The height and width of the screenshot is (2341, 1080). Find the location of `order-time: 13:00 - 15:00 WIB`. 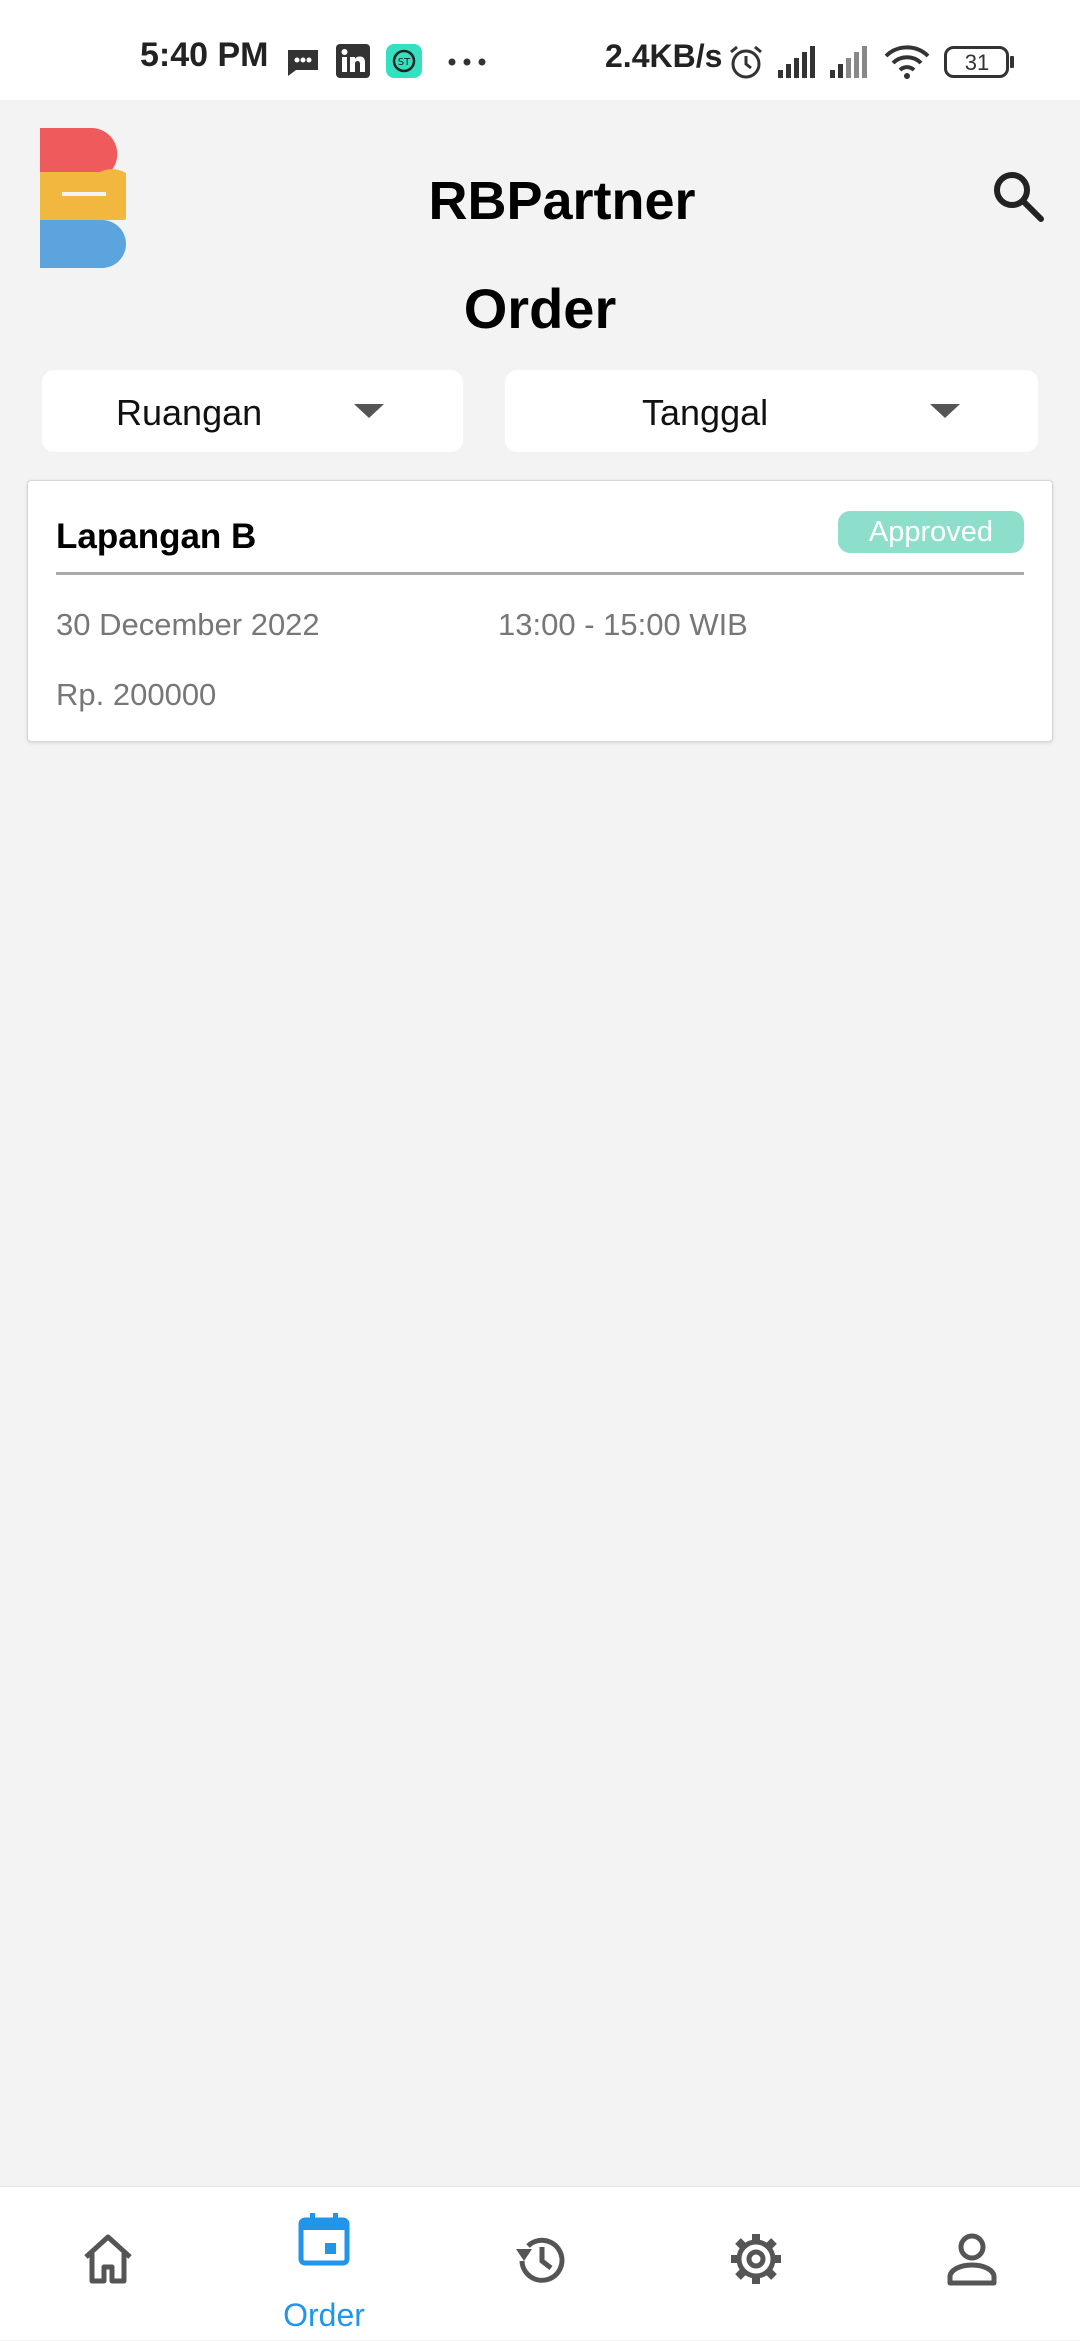

order-time: 13:00 - 15:00 WIB is located at coordinates (623, 624).